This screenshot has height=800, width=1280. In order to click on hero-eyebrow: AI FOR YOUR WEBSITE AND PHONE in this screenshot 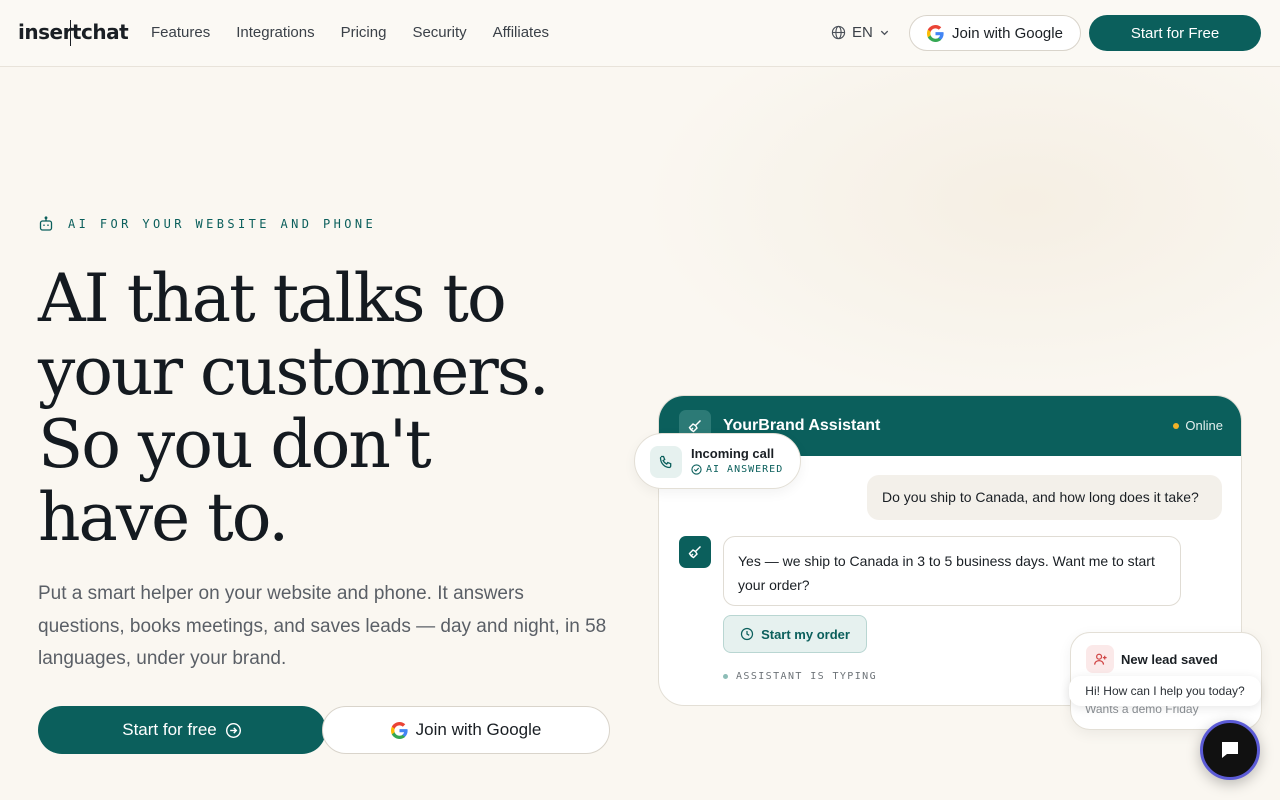, I will do `click(207, 224)`.